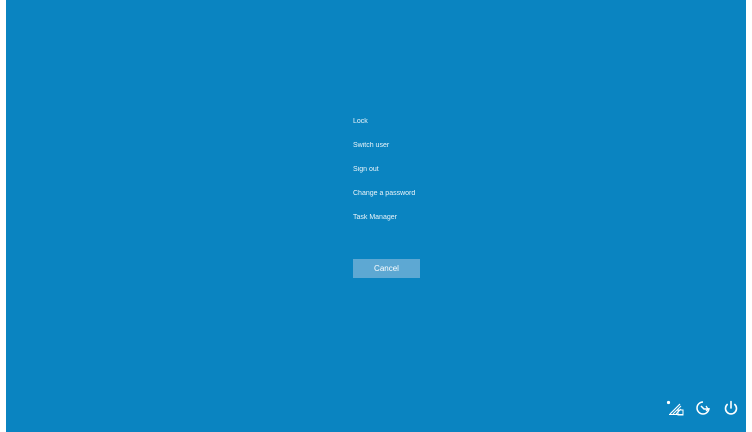  Describe the element at coordinates (423, 194) in the screenshot. I see `change-password-option: Change a password` at that location.